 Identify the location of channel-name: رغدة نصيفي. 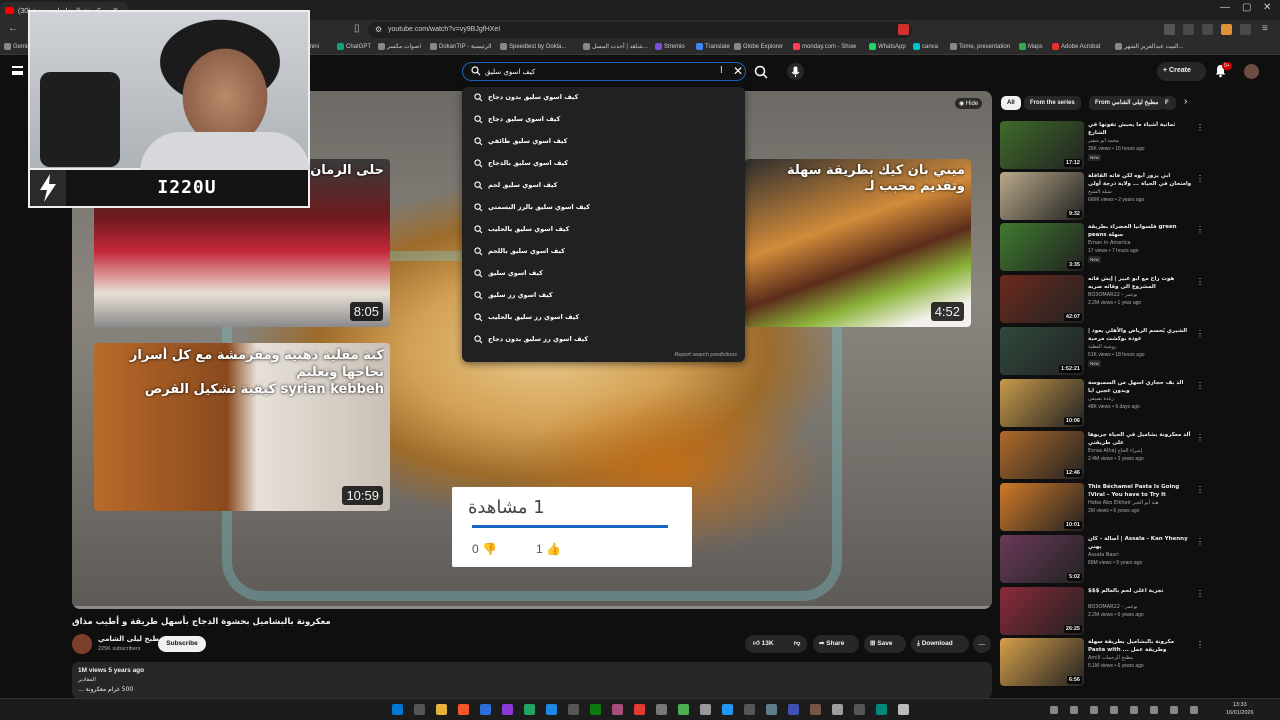
(1101, 399).